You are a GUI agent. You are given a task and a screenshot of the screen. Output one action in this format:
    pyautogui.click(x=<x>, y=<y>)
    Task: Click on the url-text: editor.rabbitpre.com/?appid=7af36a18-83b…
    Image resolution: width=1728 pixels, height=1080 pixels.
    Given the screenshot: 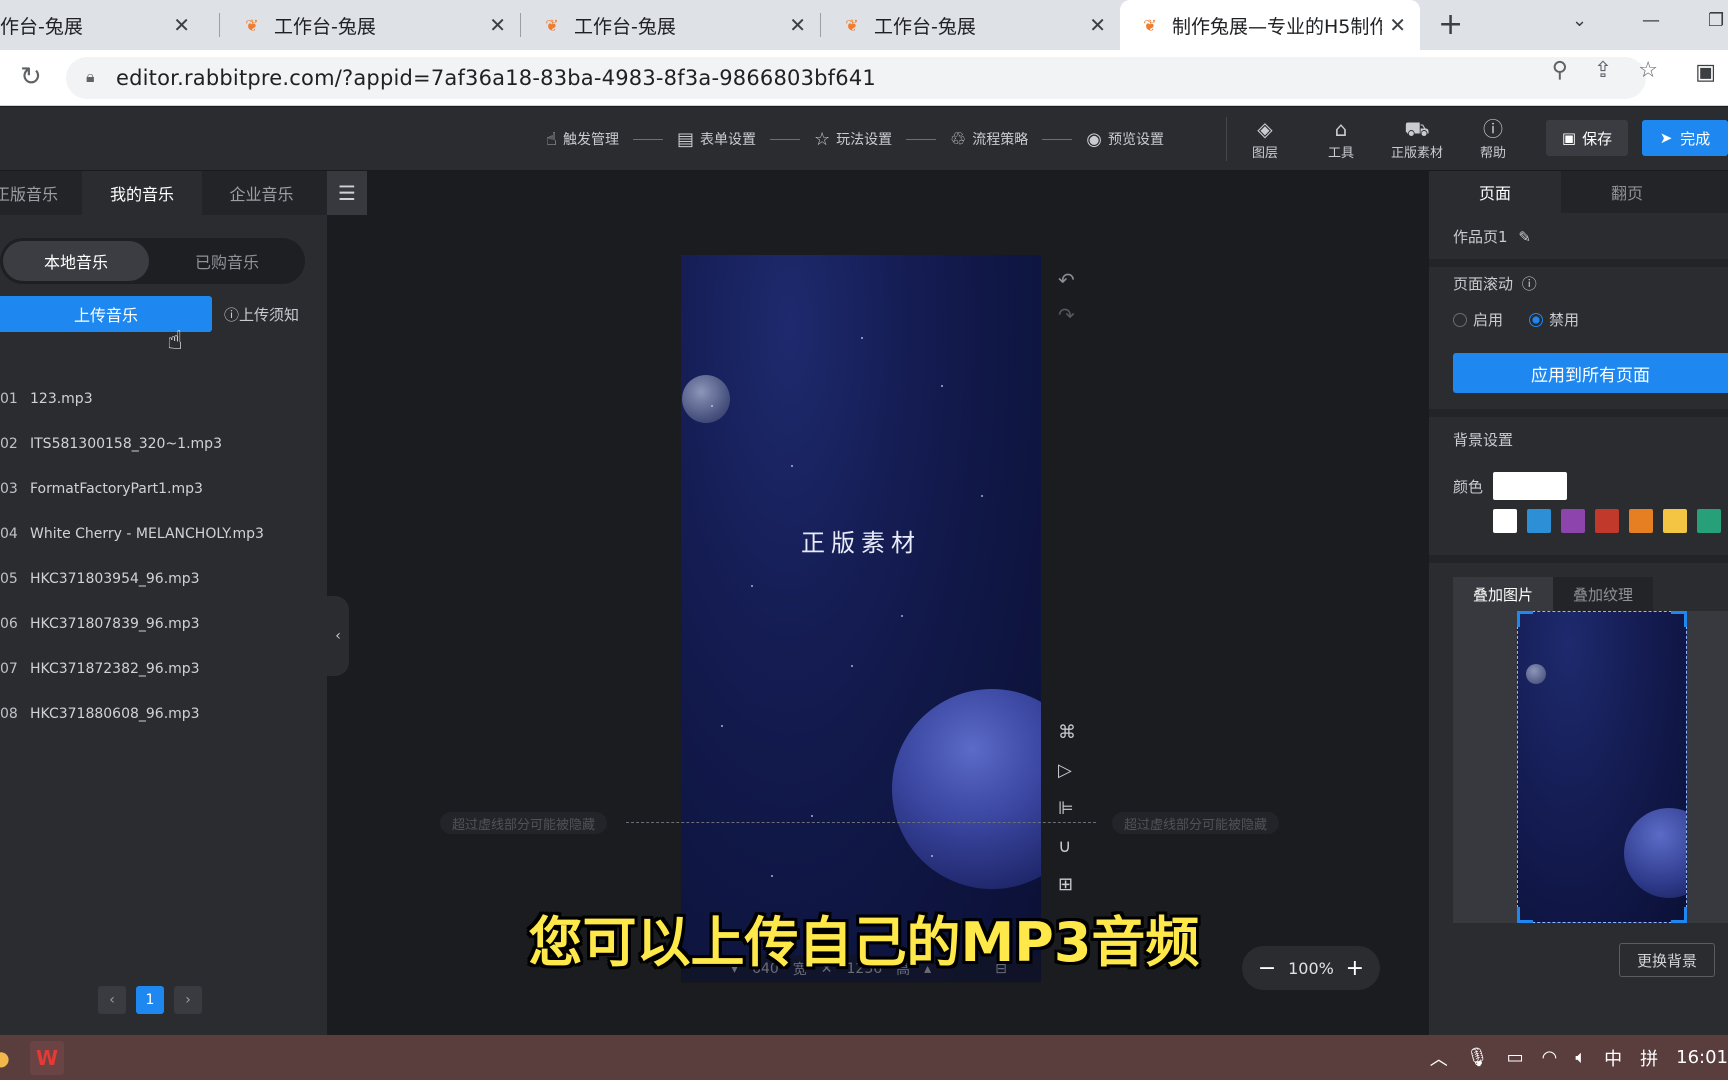 What is the action you would take?
    pyautogui.click(x=496, y=78)
    